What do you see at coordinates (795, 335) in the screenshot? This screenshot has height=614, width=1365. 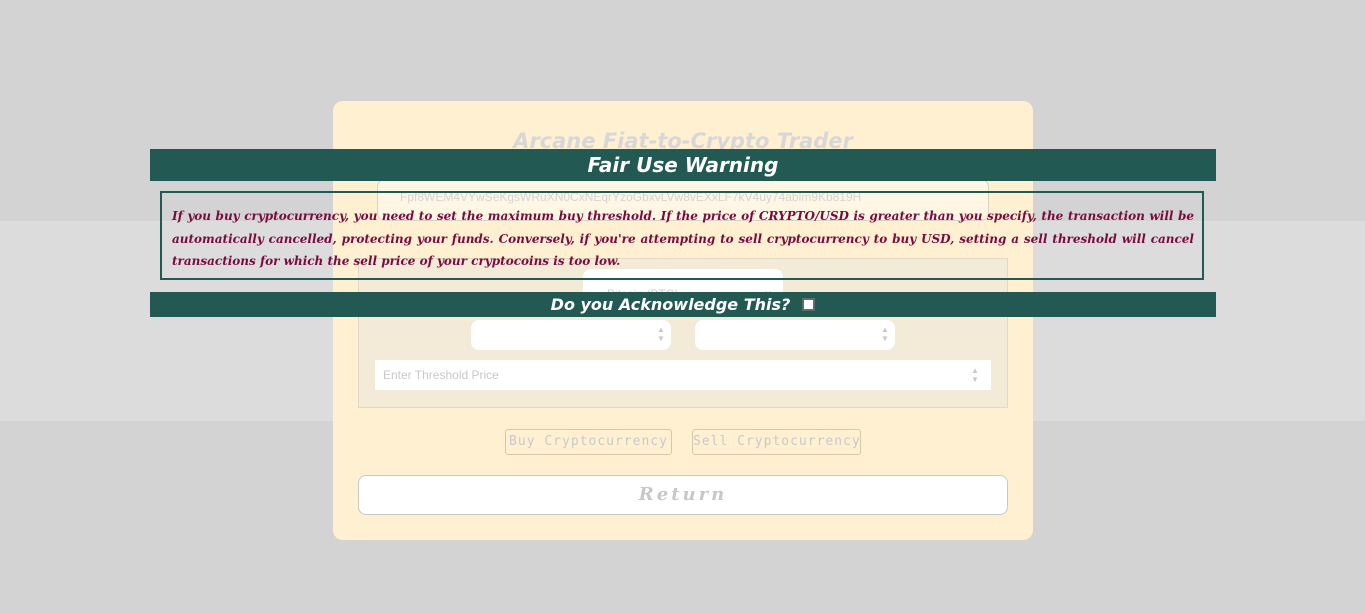 I see `price-input: ▲ ▼` at bounding box center [795, 335].